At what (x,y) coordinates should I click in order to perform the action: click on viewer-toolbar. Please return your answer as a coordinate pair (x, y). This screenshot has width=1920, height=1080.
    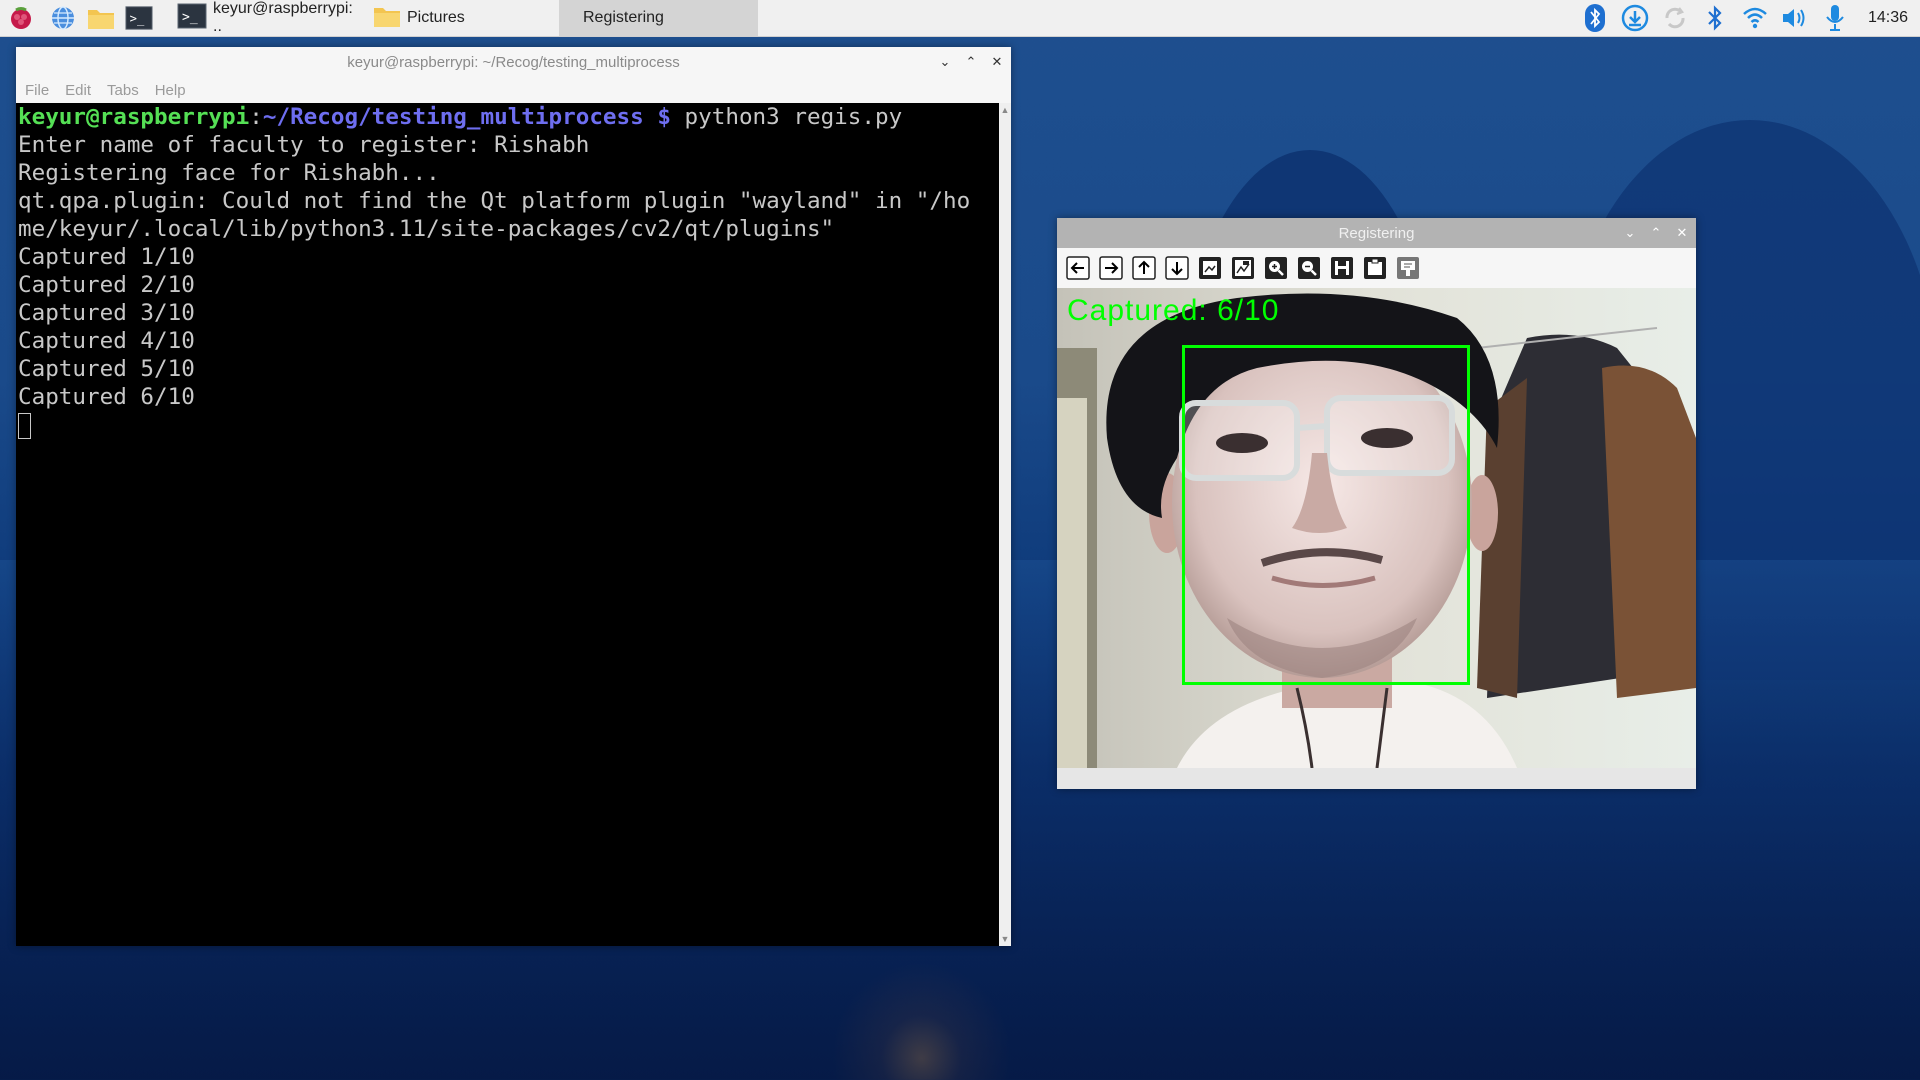
    Looking at the image, I should click on (1376, 268).